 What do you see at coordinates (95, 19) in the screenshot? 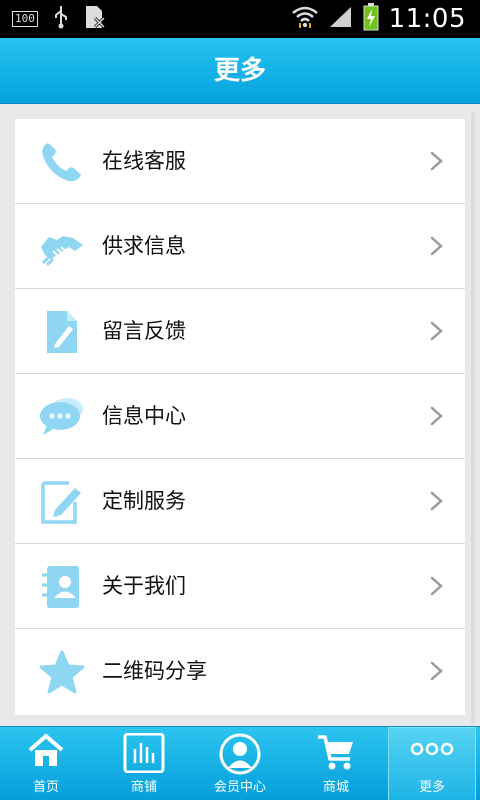
I see `sim-card-icon` at bounding box center [95, 19].